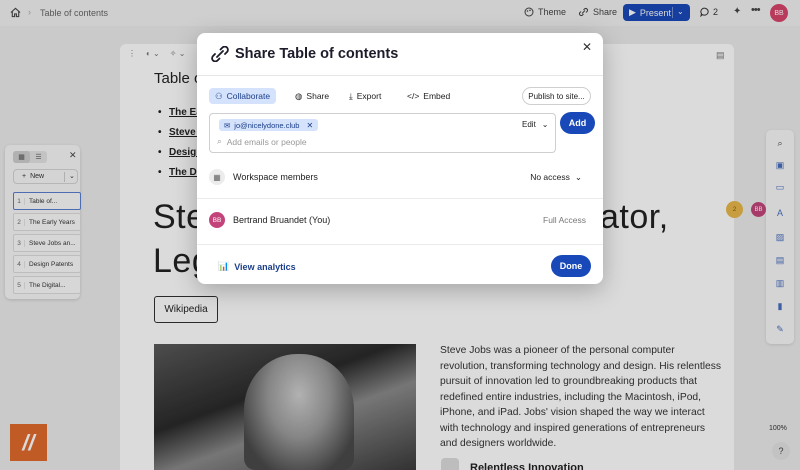  I want to click on view-analytics-link: 📊 View analytics, so click(257, 266).